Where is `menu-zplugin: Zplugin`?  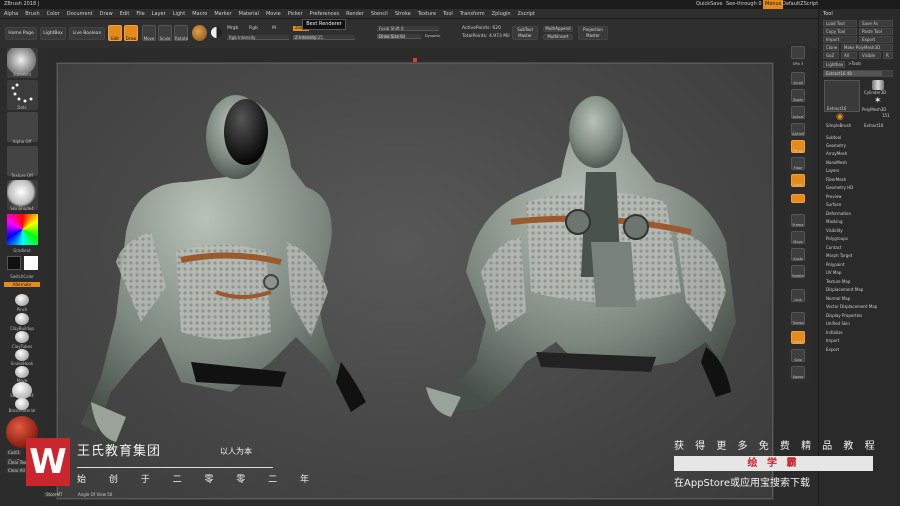
menu-zplugin: Zplugin is located at coordinates (501, 14).